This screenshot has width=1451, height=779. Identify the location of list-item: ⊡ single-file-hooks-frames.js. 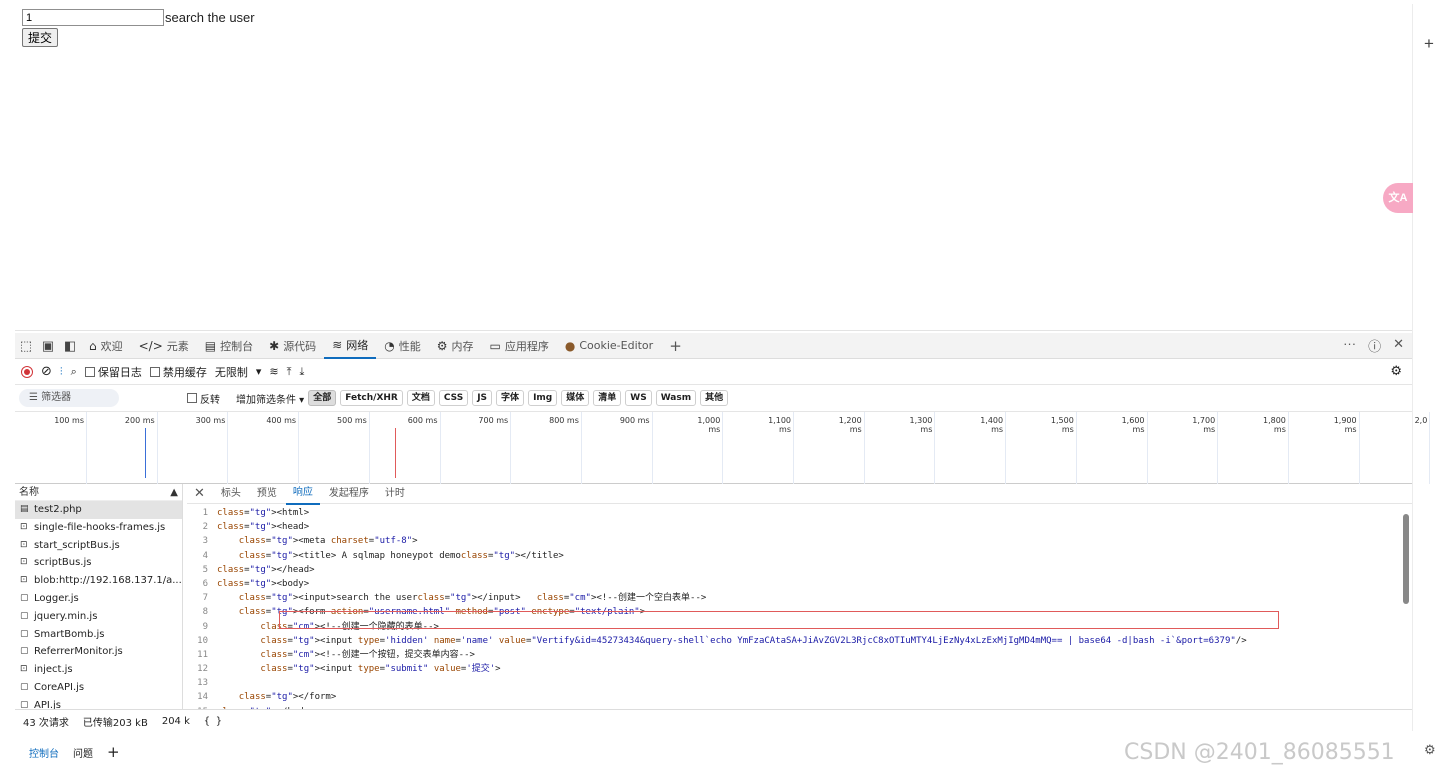
(98, 528).